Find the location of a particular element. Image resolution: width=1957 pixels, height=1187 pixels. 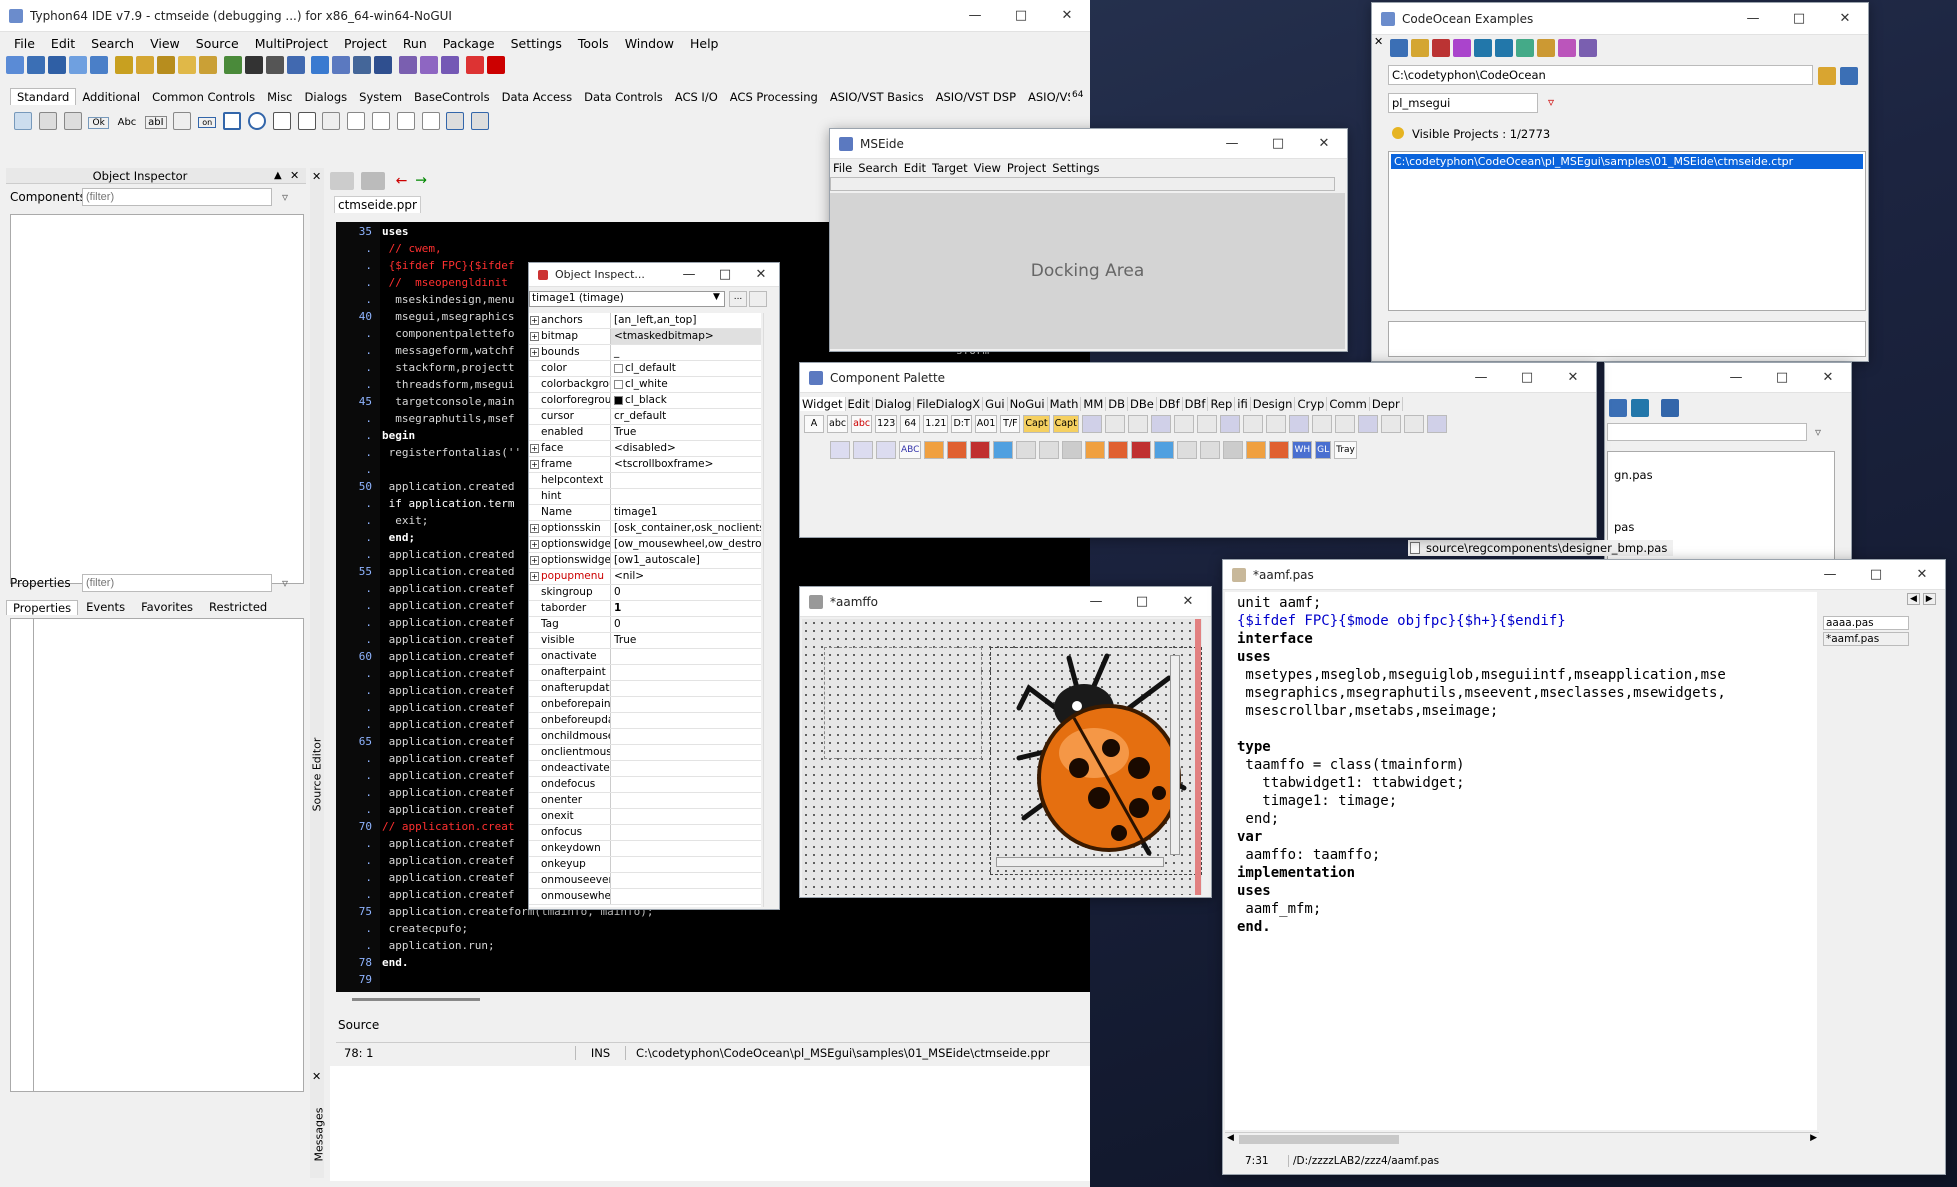

property-row: onchildmousee is located at coordinates (645, 737).